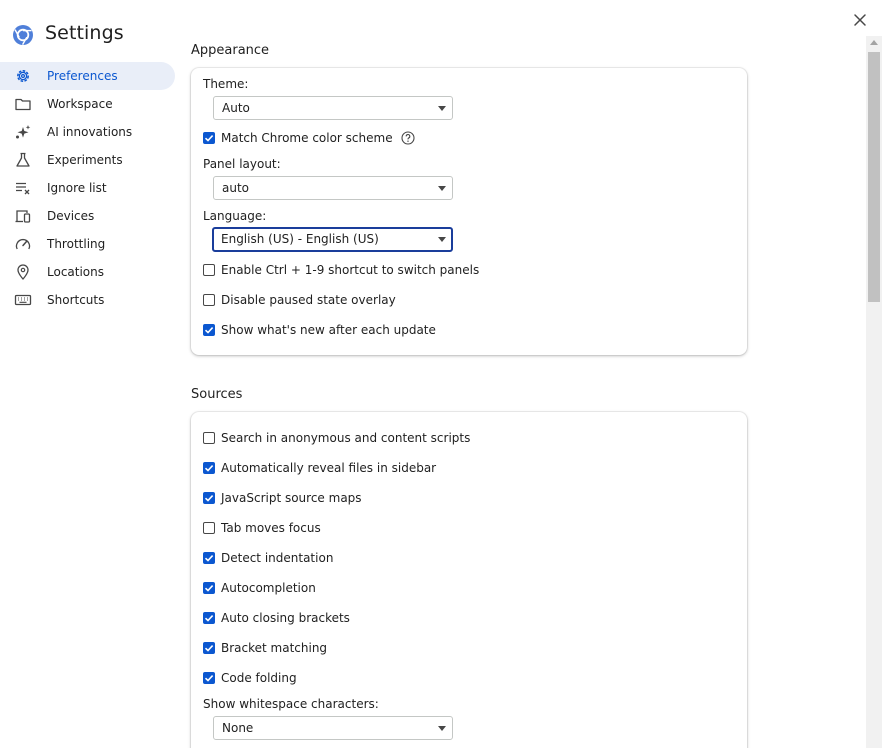 Image resolution: width=882 pixels, height=748 pixels. Describe the element at coordinates (268, 588) in the screenshot. I see `checkbox-label: Autocompletion` at that location.